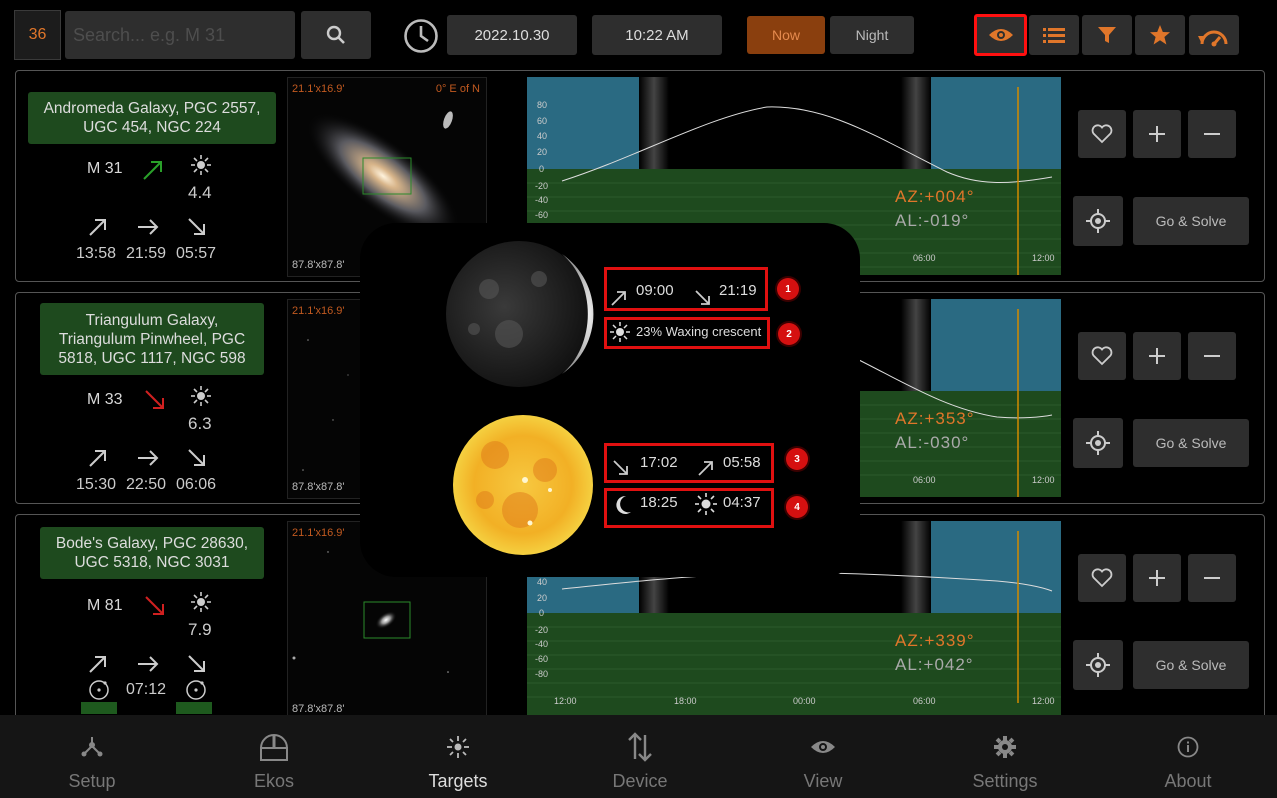 This screenshot has height=798, width=1277. I want to click on time-field: 10:22 AM, so click(657, 35).